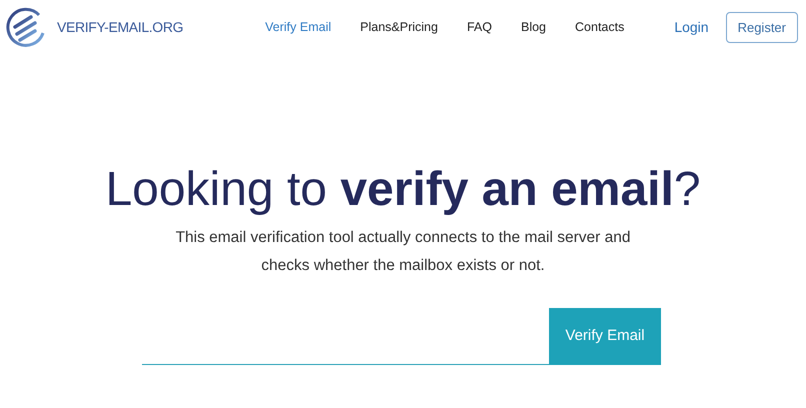 The height and width of the screenshot is (408, 806). Describe the element at coordinates (120, 27) in the screenshot. I see `logo-text: VERIFY-EMAIL.ORG` at that location.